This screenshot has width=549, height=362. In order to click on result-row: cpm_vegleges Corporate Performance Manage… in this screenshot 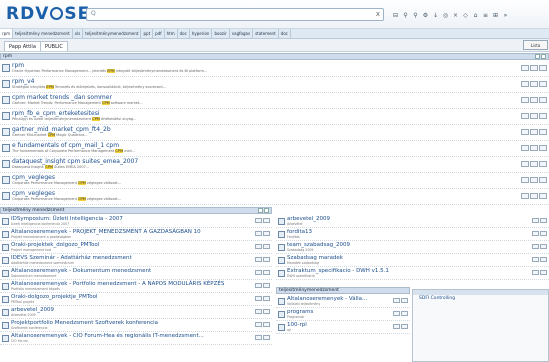, I will do `click(274, 181)`.